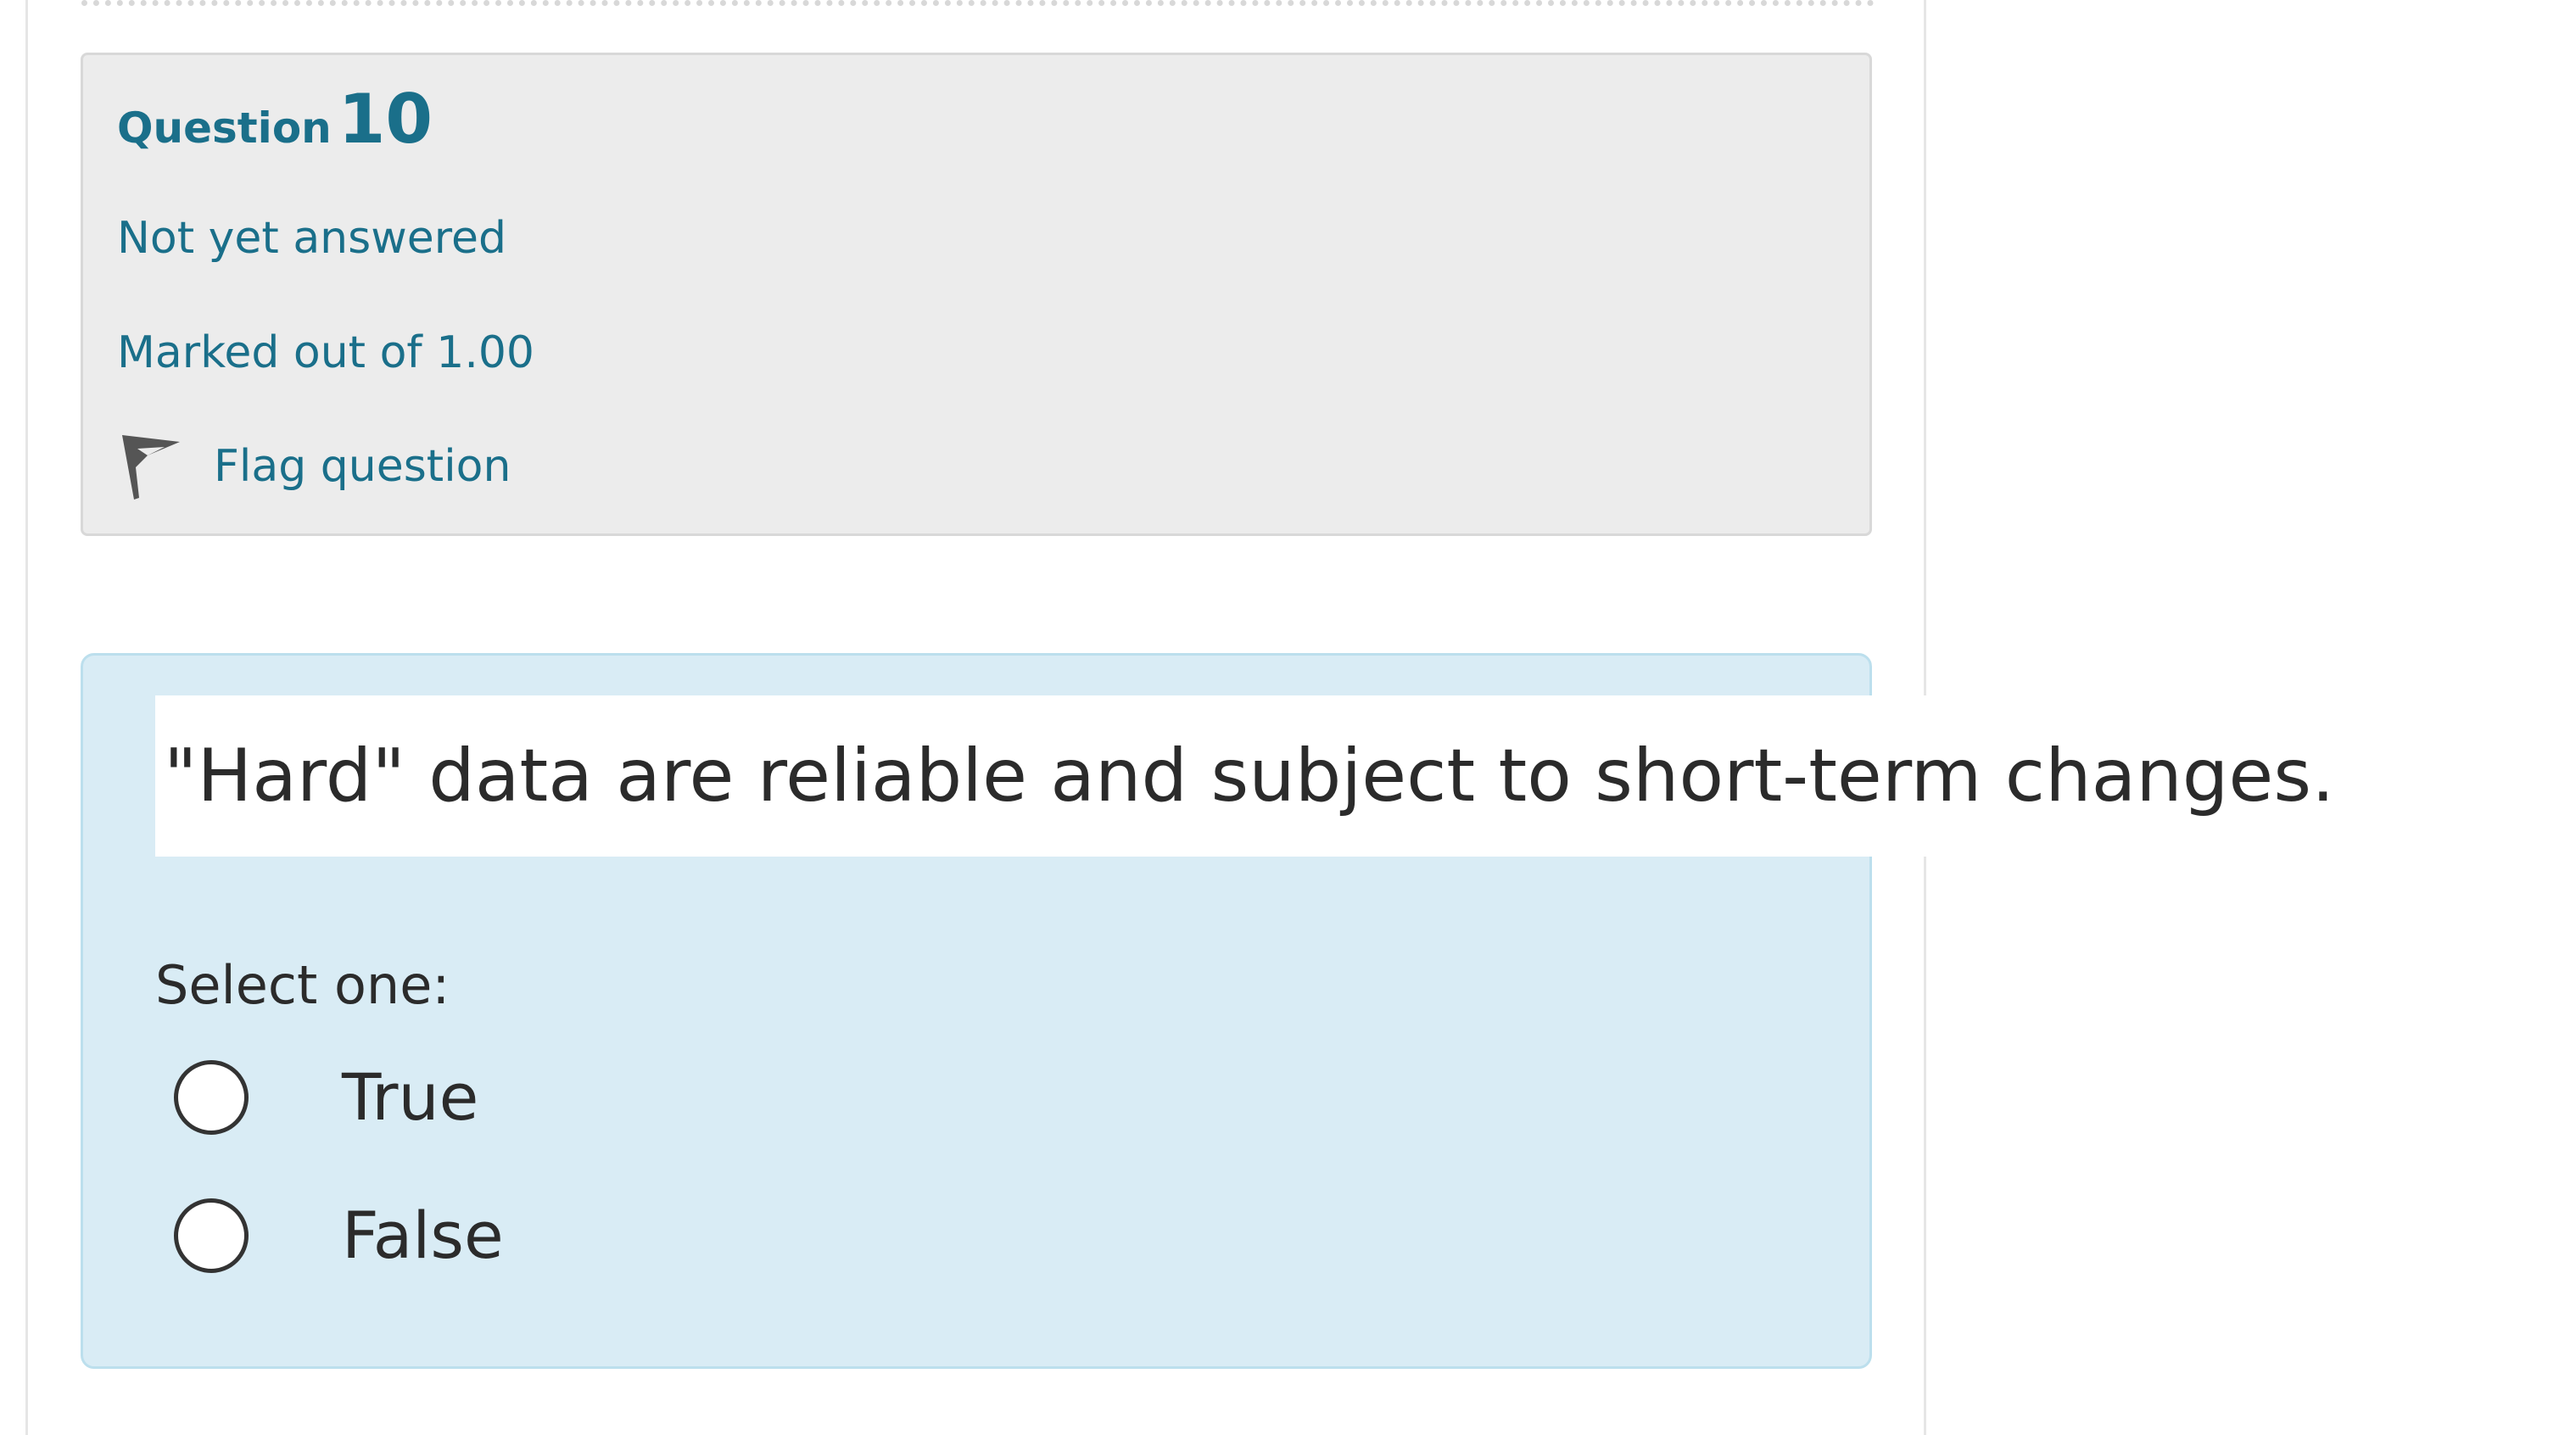 This screenshot has width=2576, height=1435. Describe the element at coordinates (423, 1235) in the screenshot. I see `answer-label-false: False` at that location.